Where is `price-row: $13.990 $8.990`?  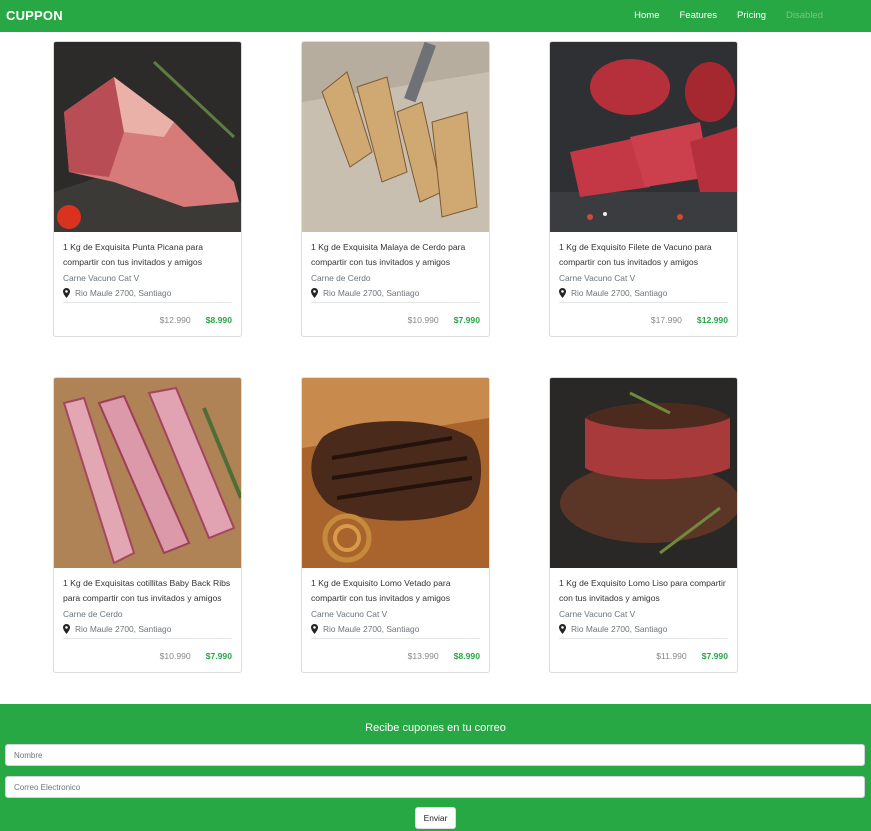 price-row: $13.990 $8.990 is located at coordinates (395, 655).